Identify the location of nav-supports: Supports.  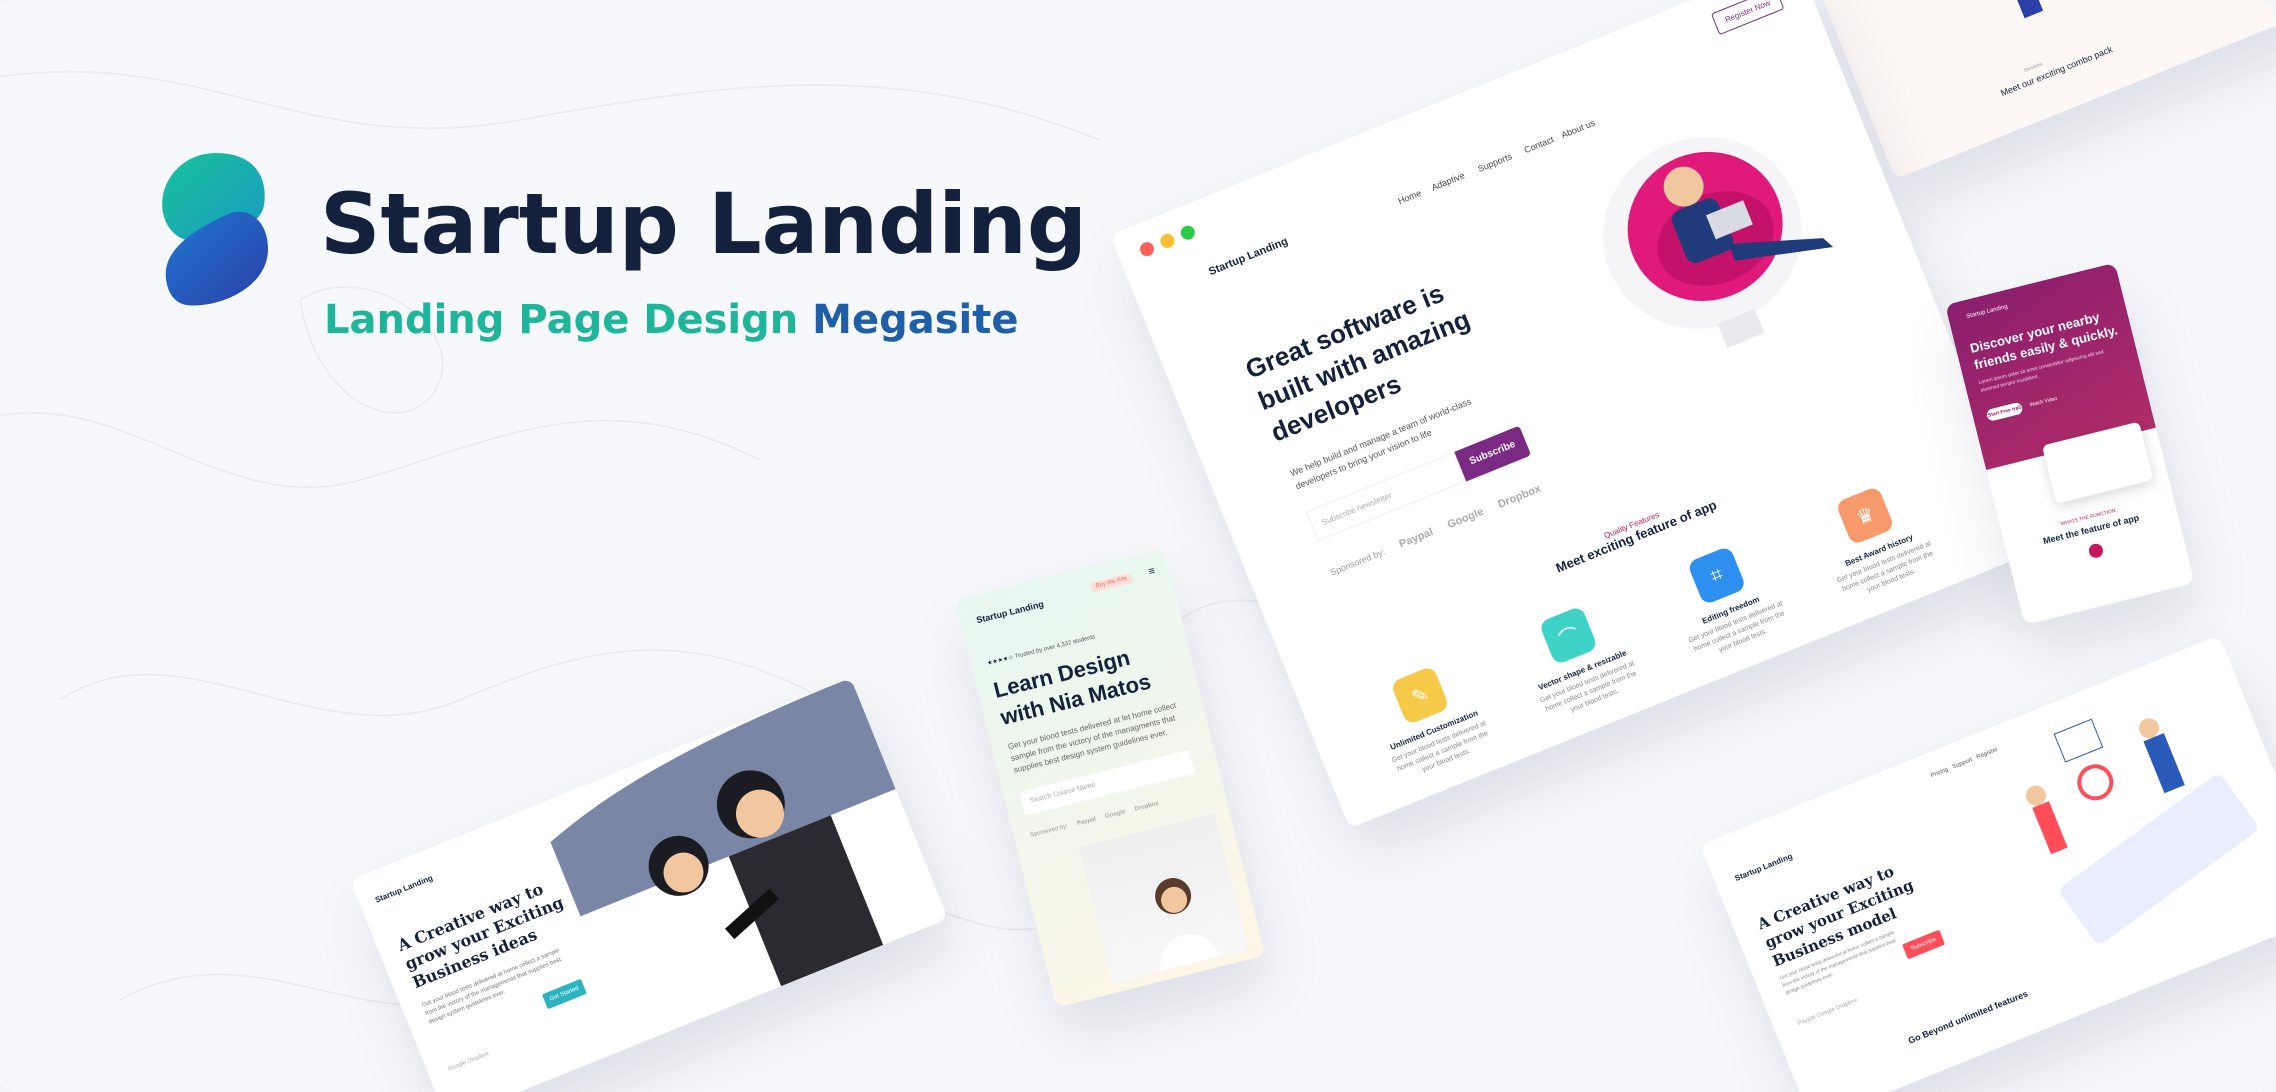
(1494, 162).